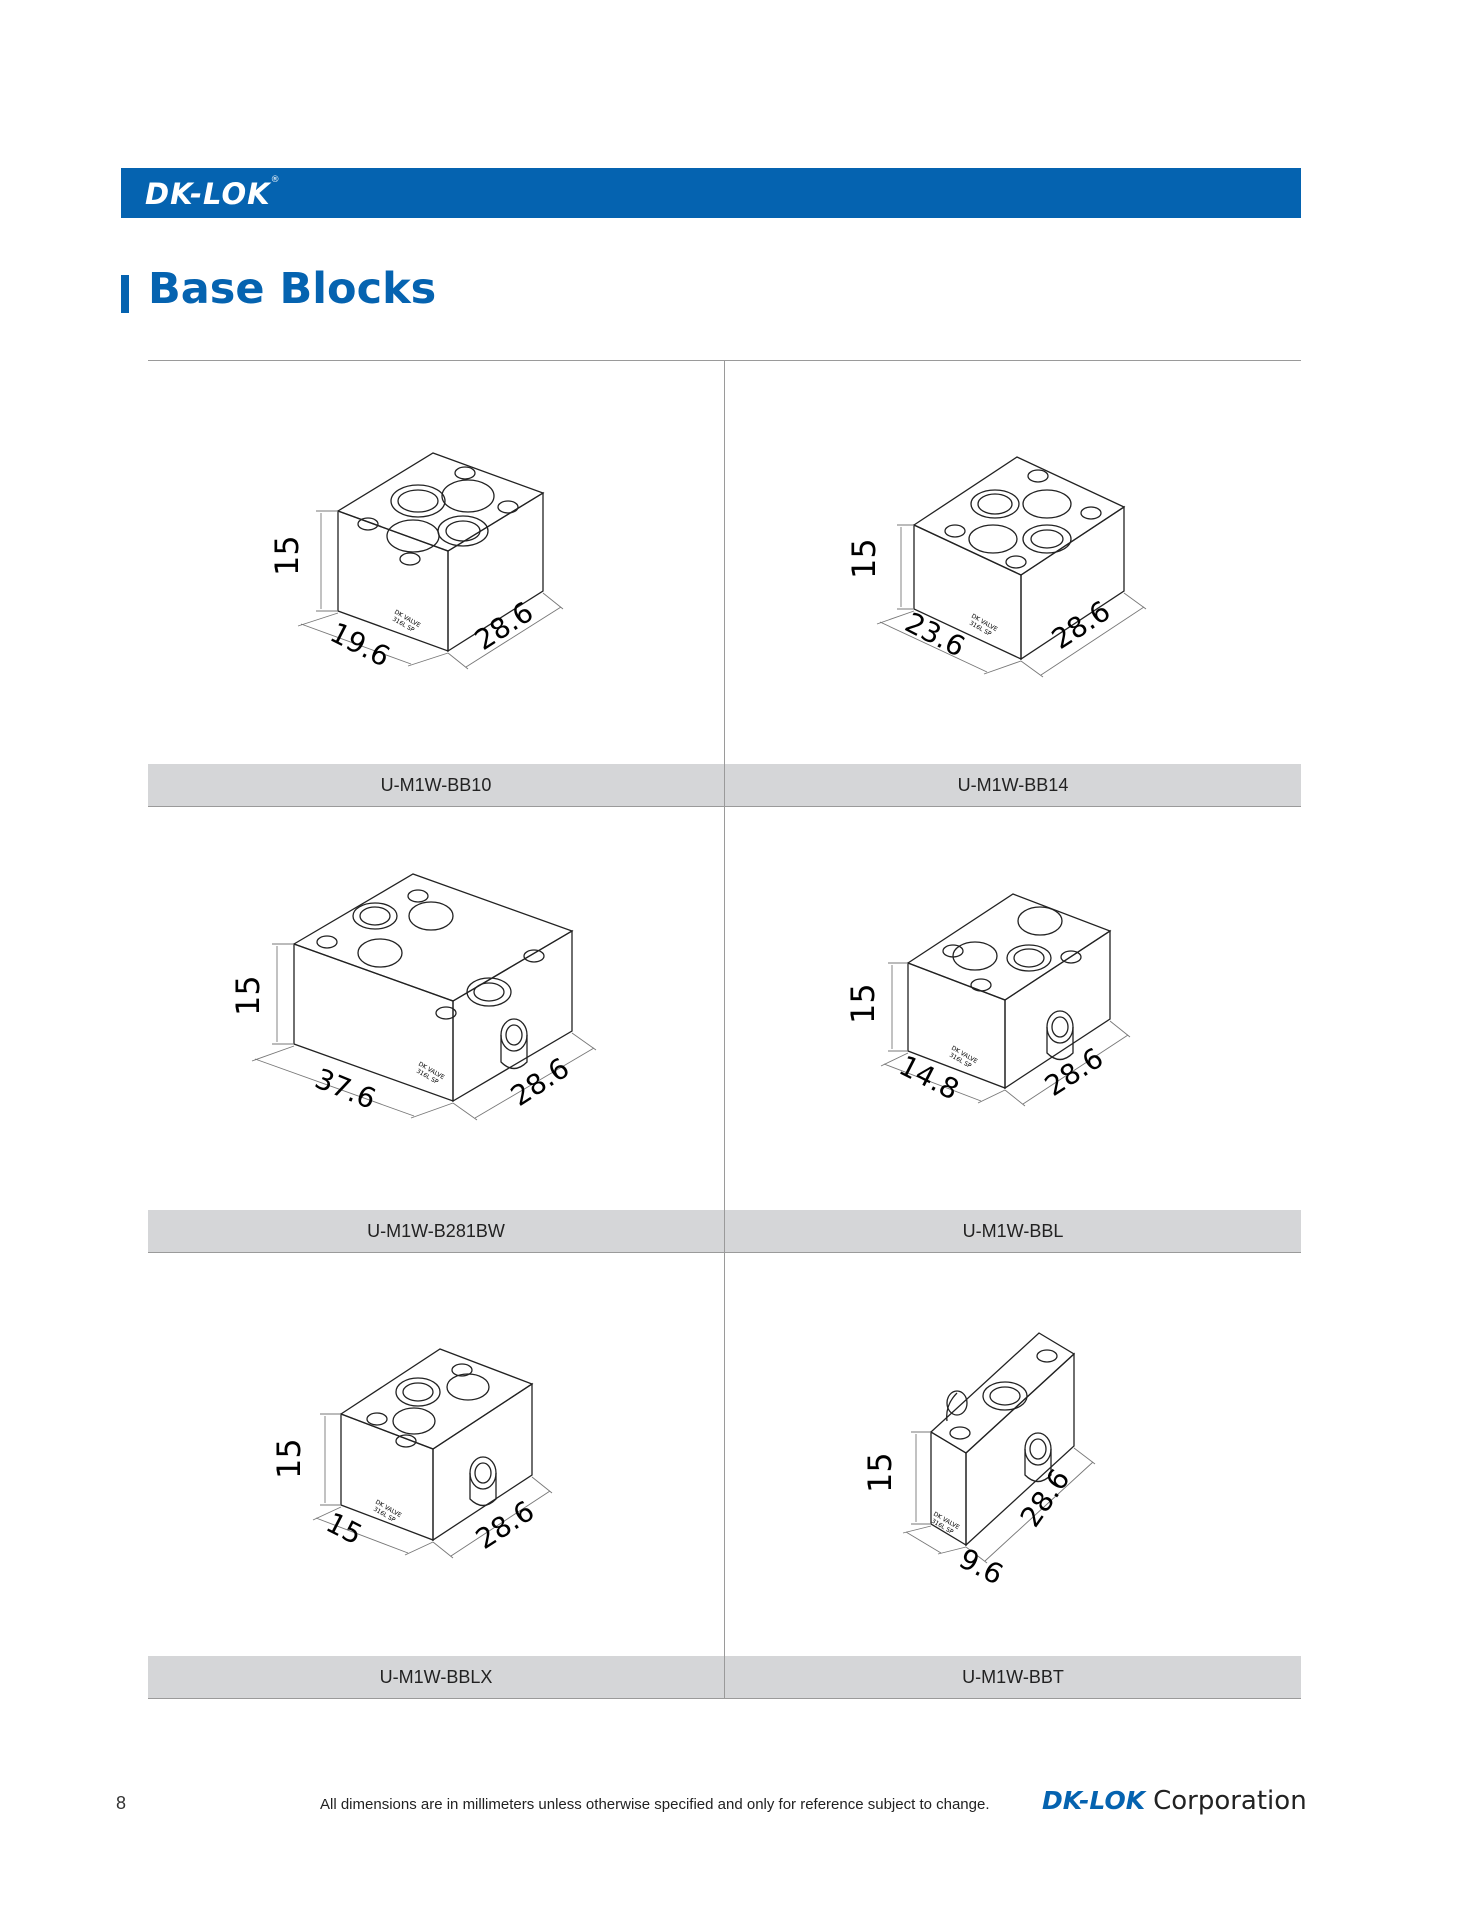  What do you see at coordinates (125, 294) in the screenshot?
I see `title-marker` at bounding box center [125, 294].